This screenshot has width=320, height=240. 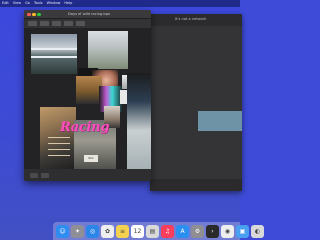 I want to click on close-button, so click(x=29, y=14).